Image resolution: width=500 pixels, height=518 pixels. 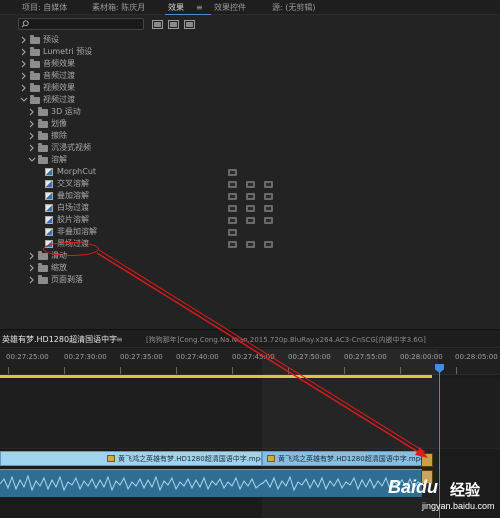 I want to click on watermark-suffix: 经验, so click(x=465, y=490).